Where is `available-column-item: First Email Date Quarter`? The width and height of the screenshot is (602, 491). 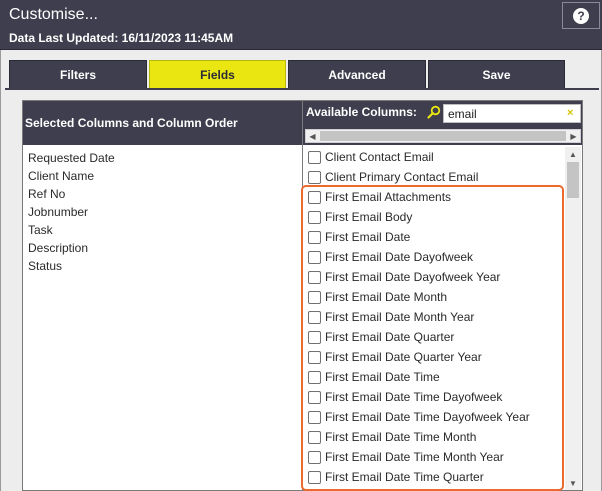 available-column-item: First Email Date Quarter is located at coordinates (434, 337).